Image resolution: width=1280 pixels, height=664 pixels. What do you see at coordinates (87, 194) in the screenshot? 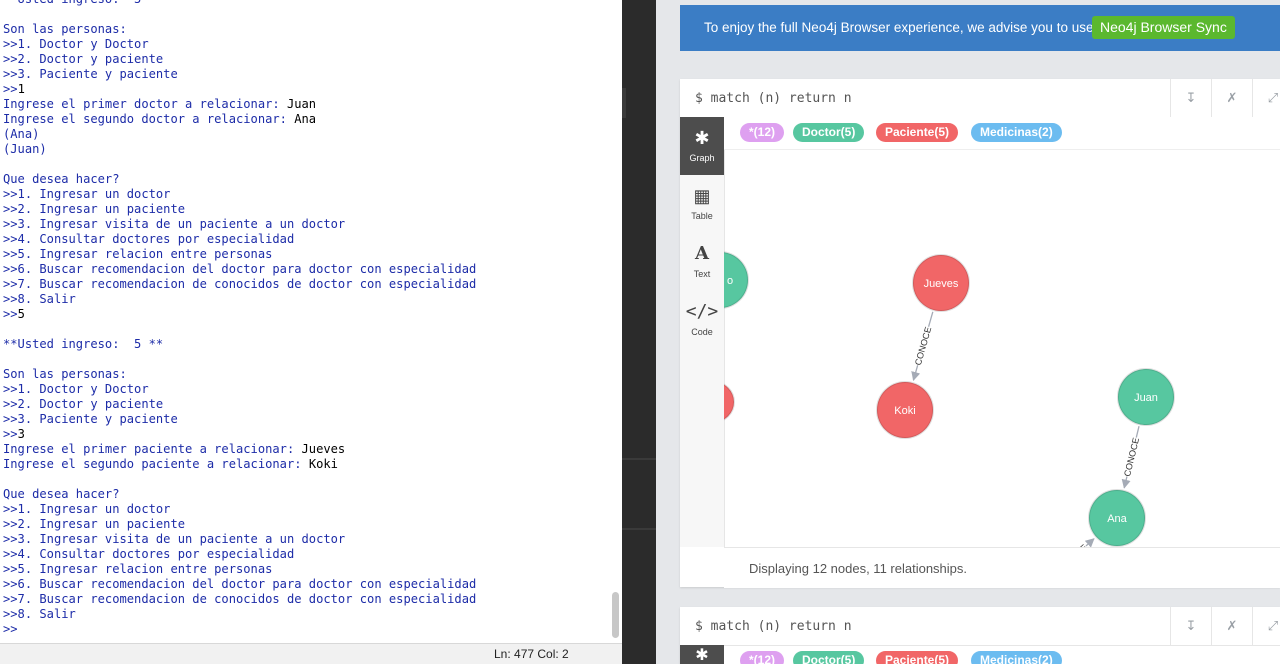
I see `console-text: >>1. Ingresar un doctor` at bounding box center [87, 194].